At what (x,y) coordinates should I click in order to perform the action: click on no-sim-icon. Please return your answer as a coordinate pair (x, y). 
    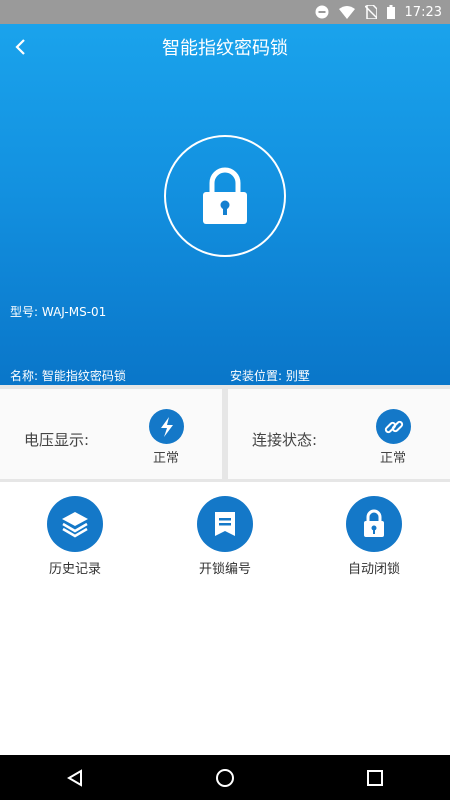
    Looking at the image, I should click on (370, 12).